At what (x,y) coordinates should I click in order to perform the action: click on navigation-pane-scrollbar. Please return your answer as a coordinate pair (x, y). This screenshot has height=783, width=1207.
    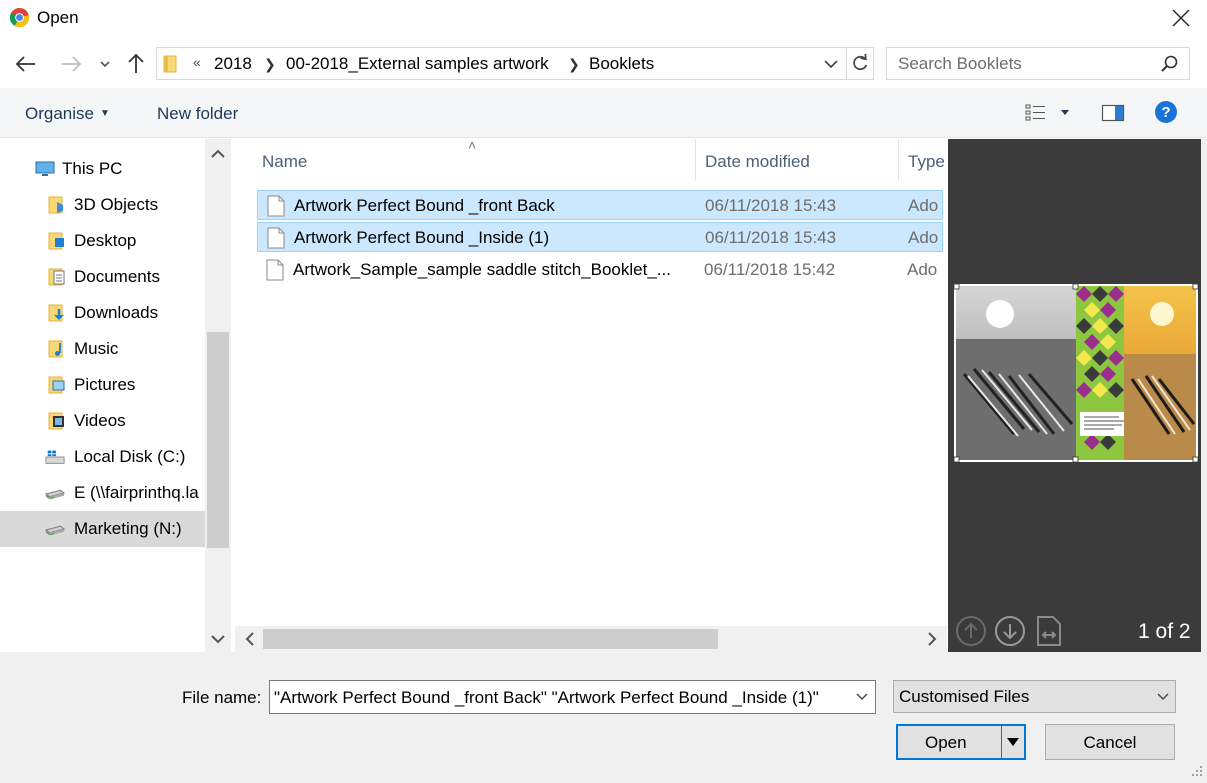
    Looking at the image, I should click on (218, 395).